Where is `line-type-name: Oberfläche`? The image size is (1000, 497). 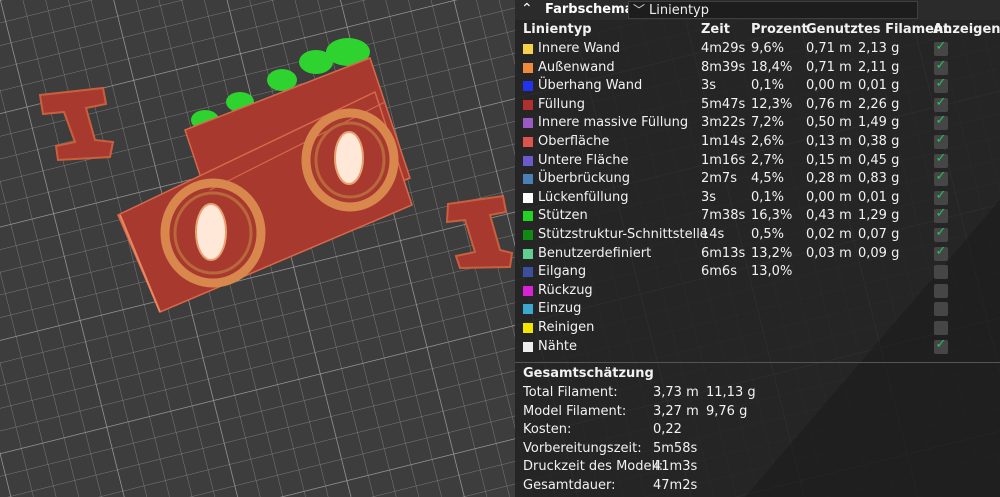 line-type-name: Oberfläche is located at coordinates (574, 141).